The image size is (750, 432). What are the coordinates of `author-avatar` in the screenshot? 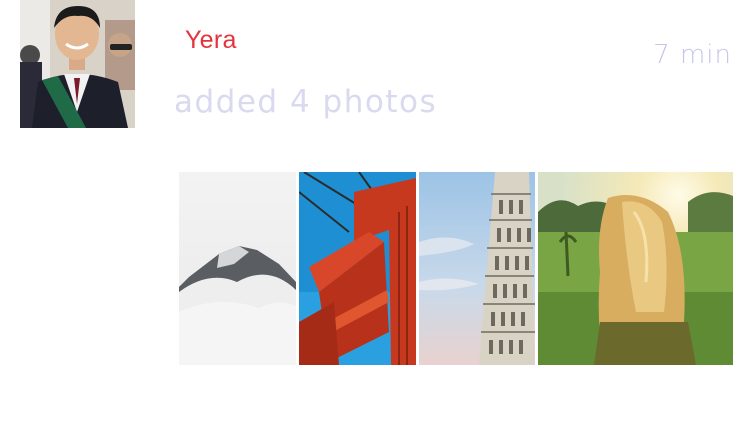 It's located at (77, 64).